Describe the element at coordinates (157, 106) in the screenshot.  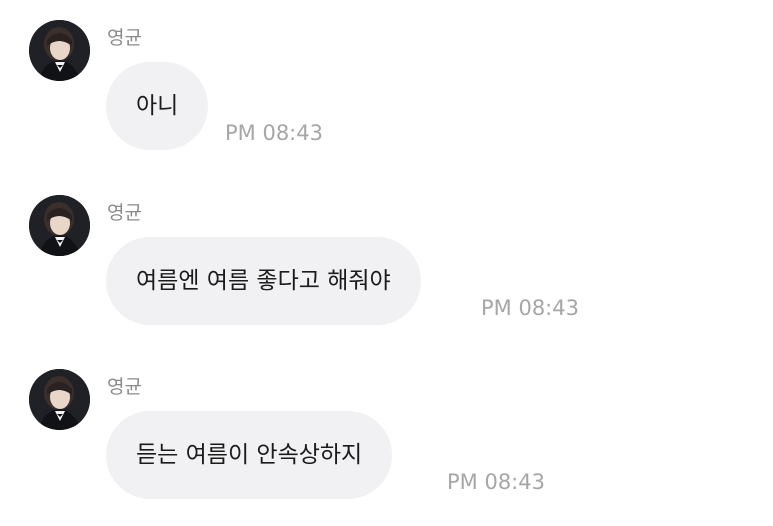
I see `message-bubble: 아니` at that location.